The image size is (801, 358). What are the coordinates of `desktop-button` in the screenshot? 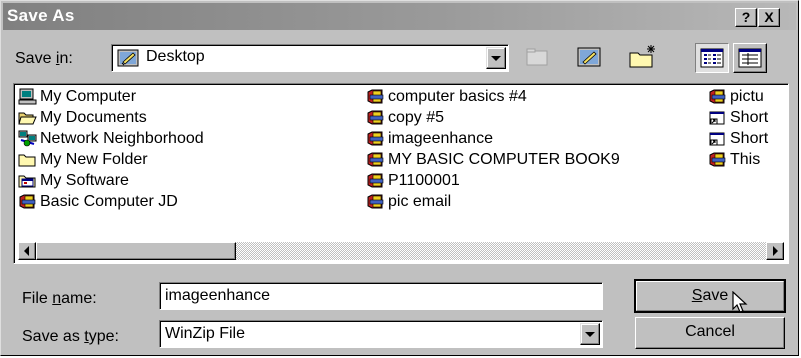 It's located at (590, 58).